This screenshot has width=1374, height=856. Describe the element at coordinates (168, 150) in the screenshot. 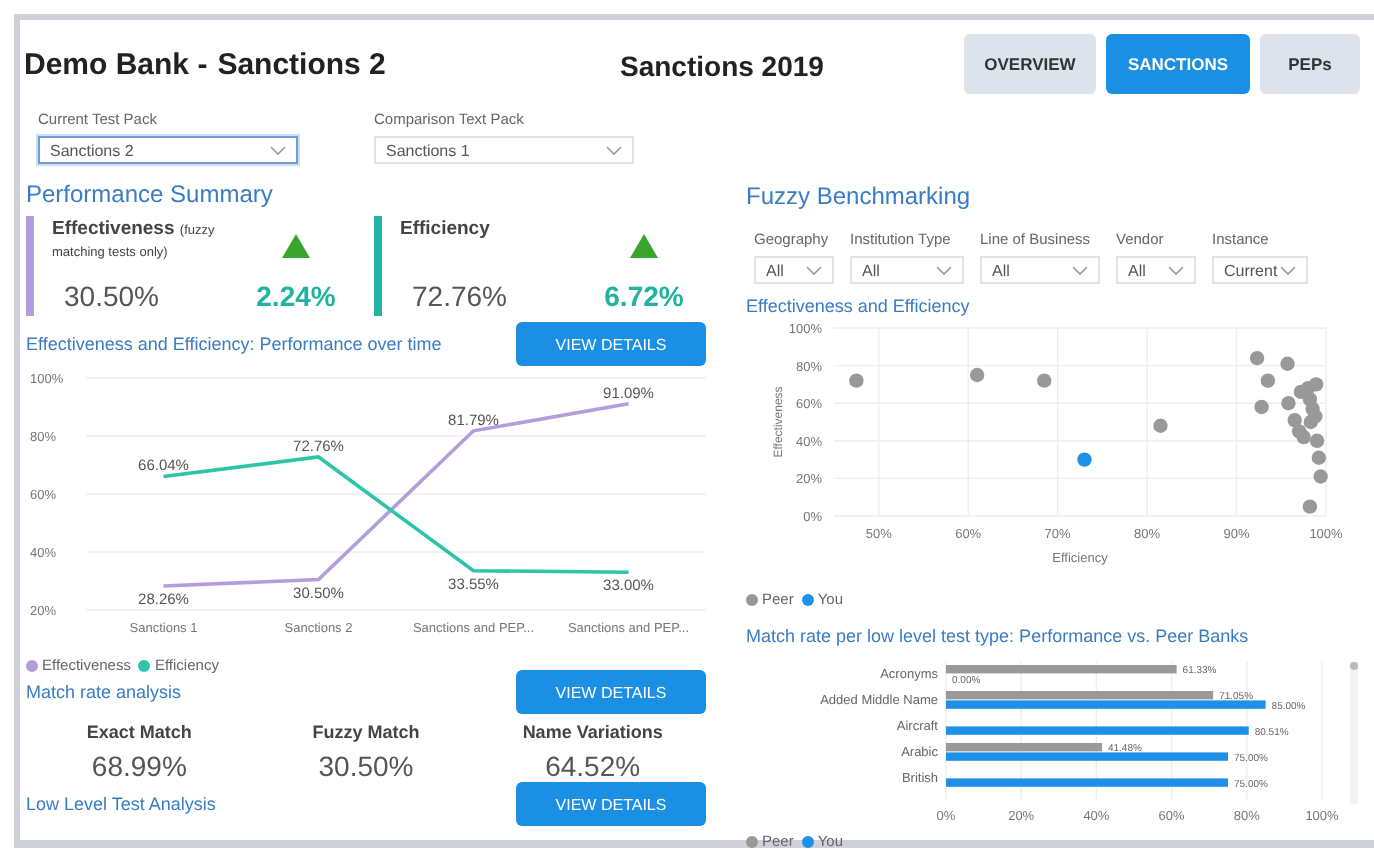

I see `dropdown-field: Sanctions 2` at that location.